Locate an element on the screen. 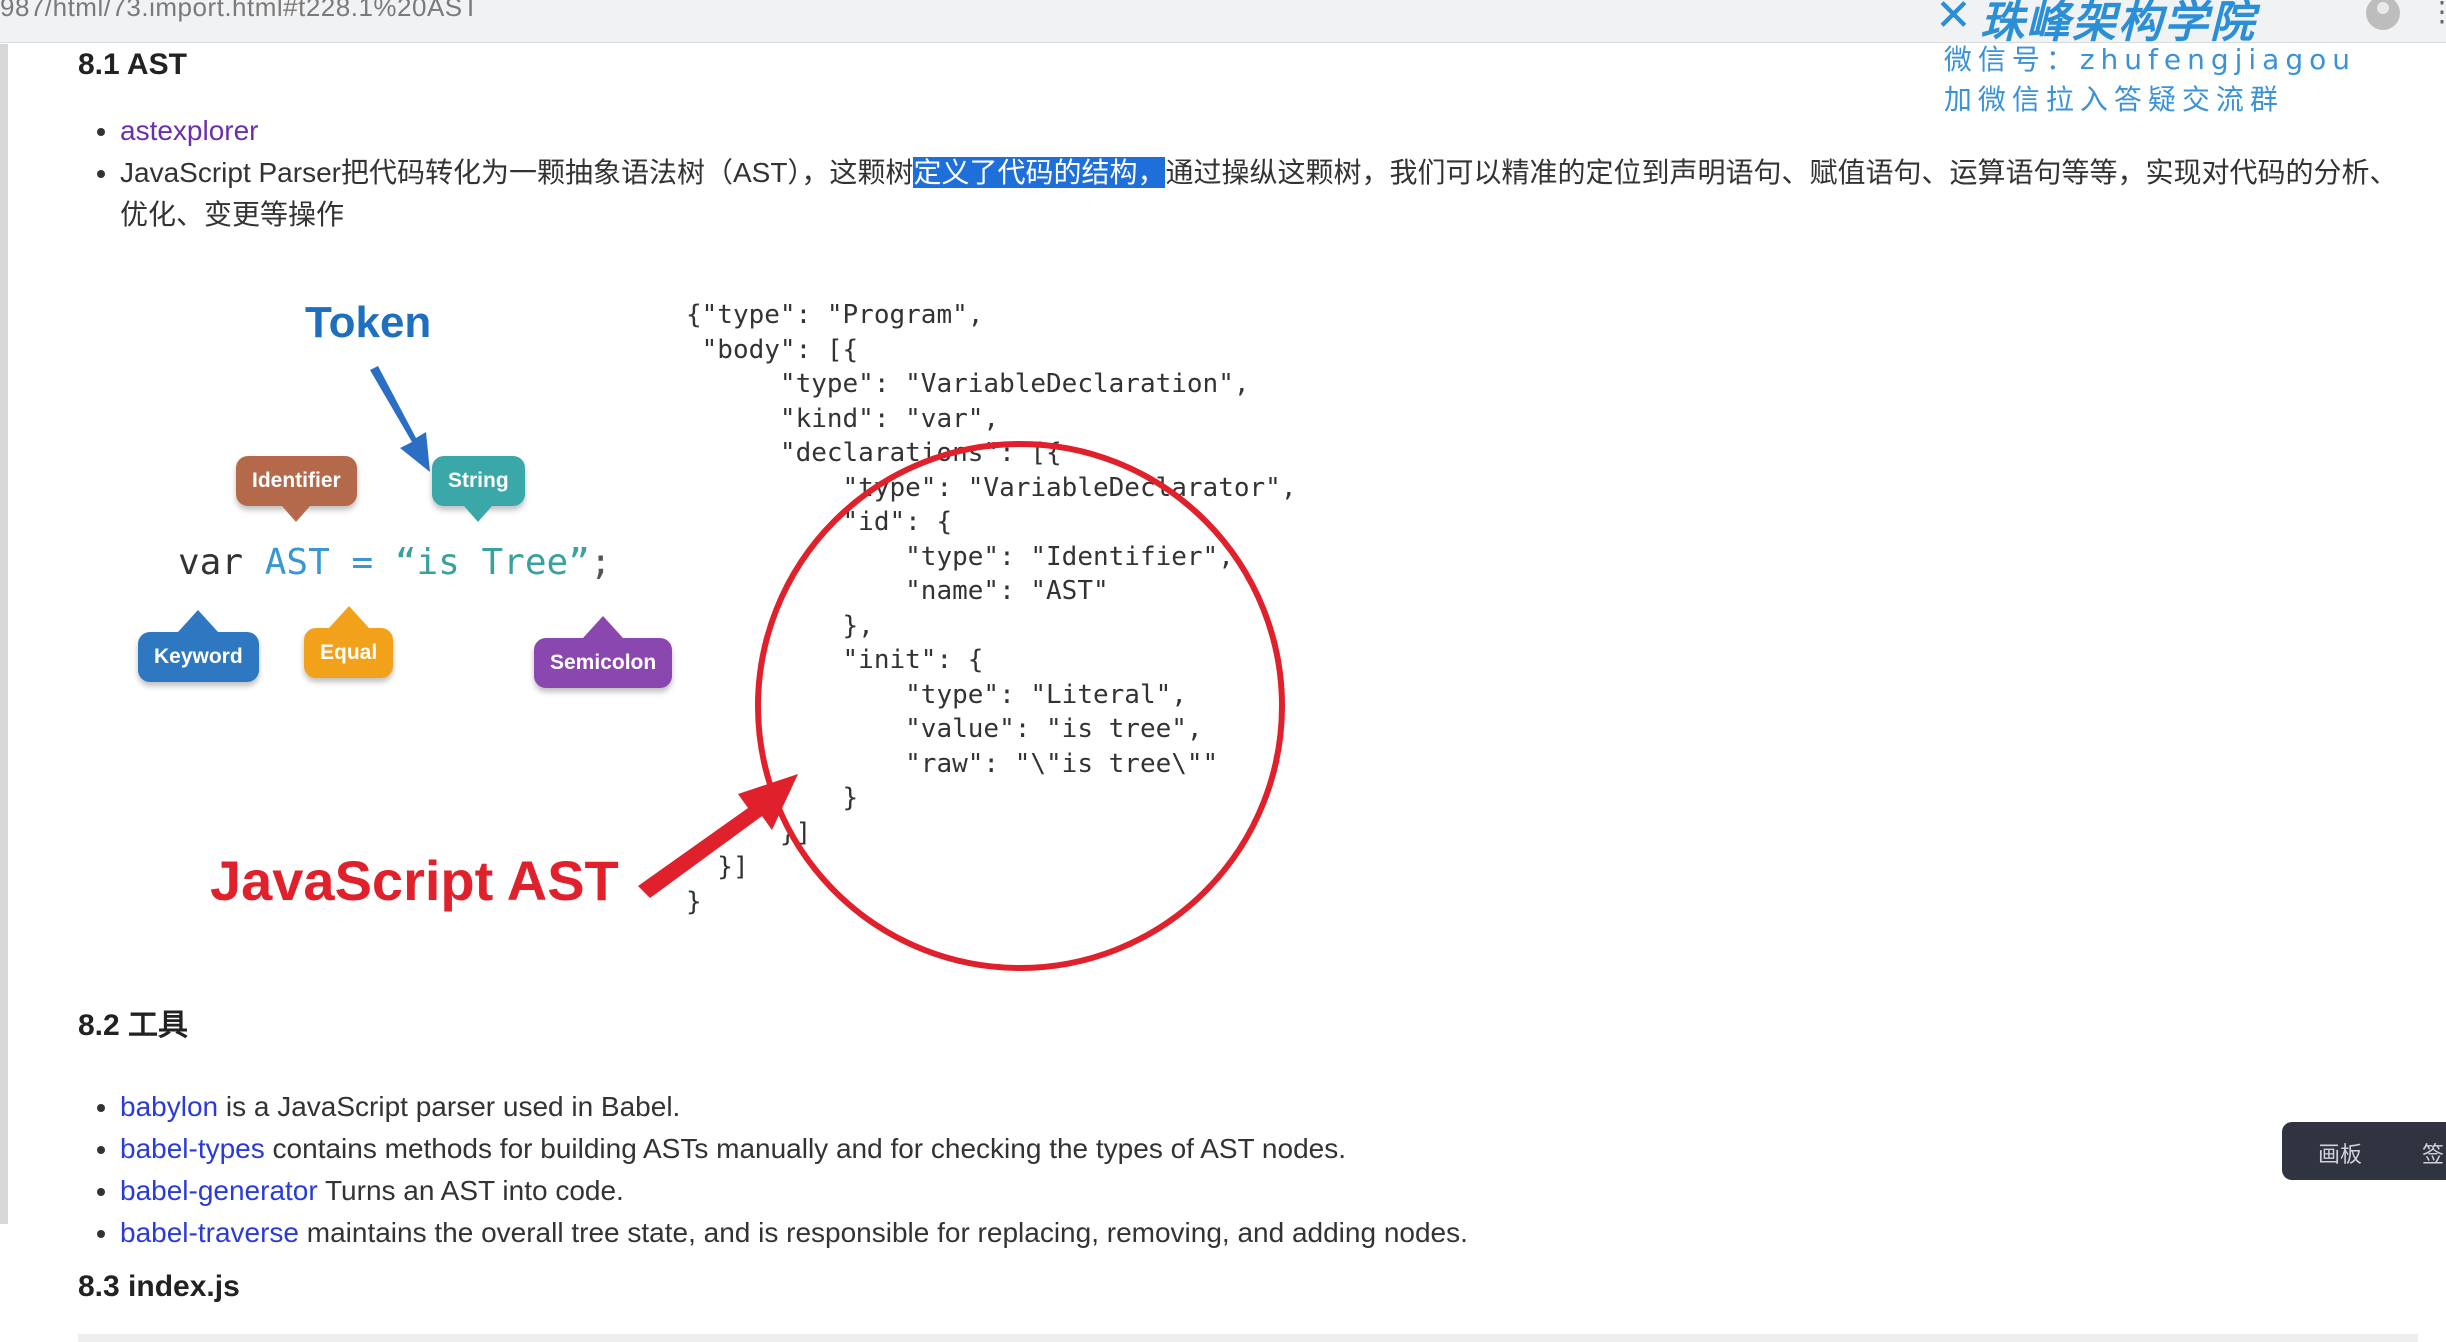 This screenshot has width=2446, height=1342. profile-avatar is located at coordinates (2383, 15).